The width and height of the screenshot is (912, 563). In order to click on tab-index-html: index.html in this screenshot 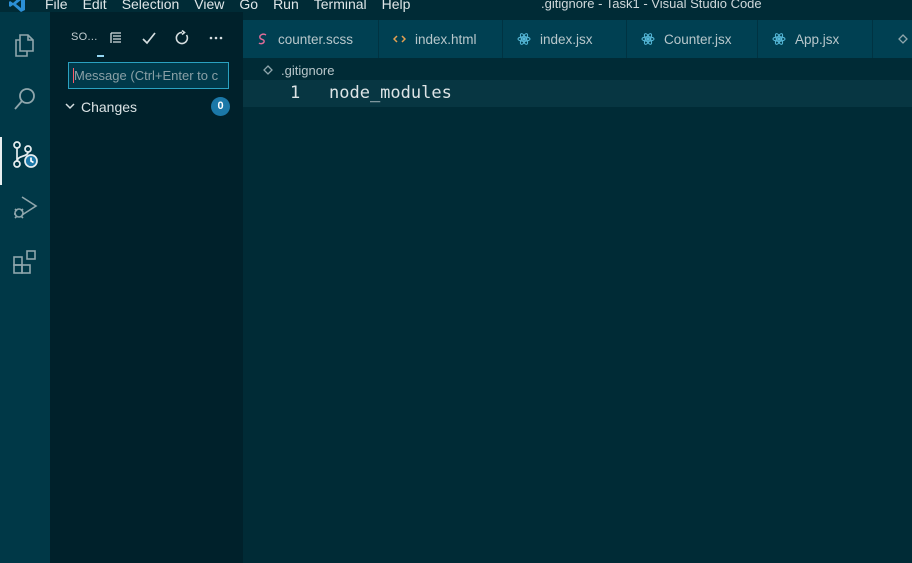, I will do `click(441, 39)`.